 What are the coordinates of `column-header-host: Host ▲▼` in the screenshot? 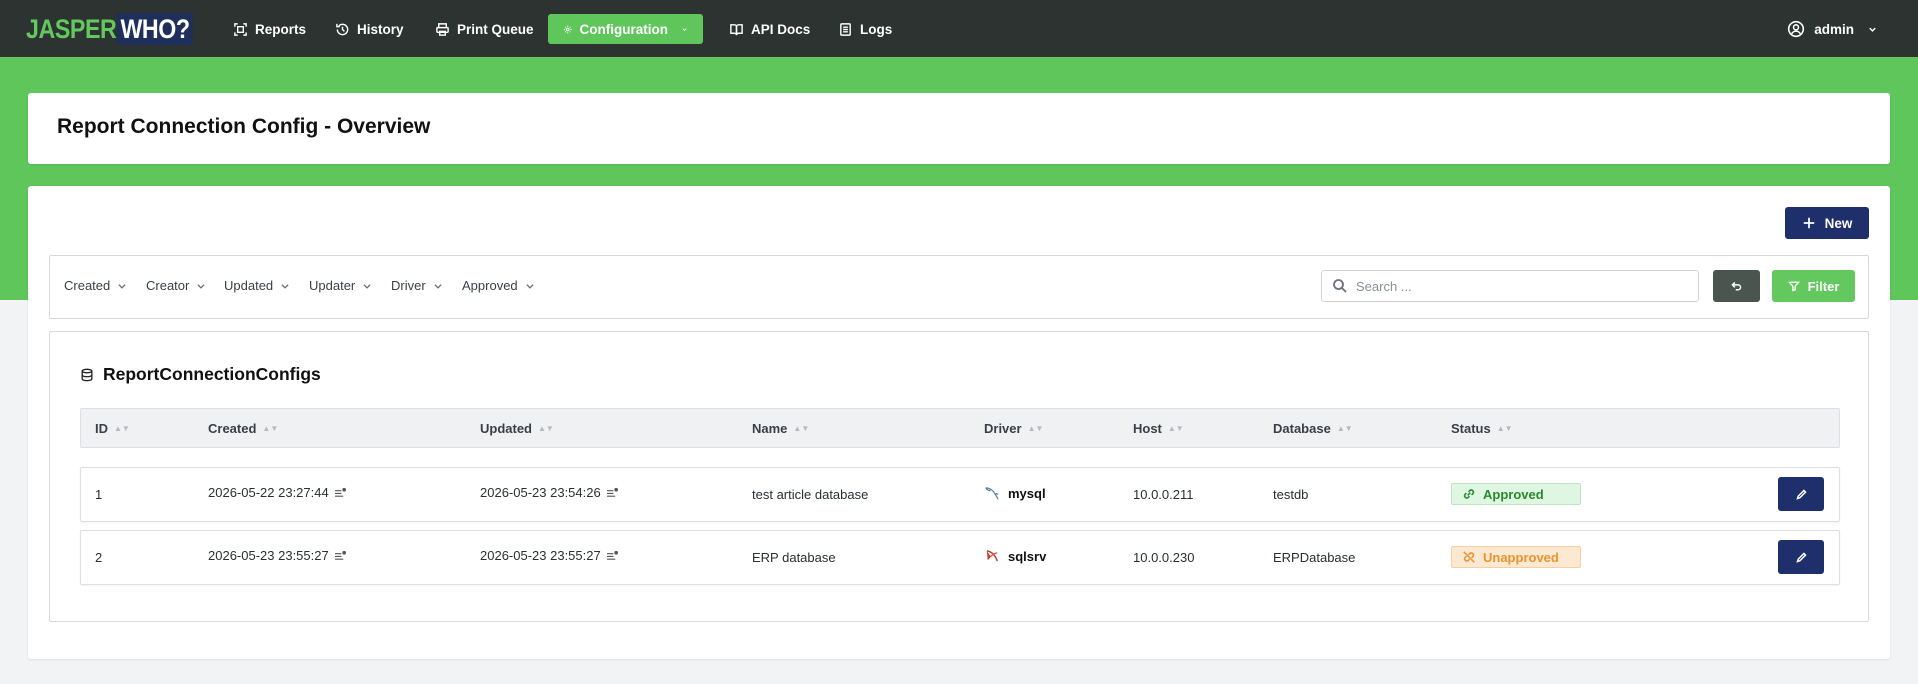 It's located at (1158, 428).